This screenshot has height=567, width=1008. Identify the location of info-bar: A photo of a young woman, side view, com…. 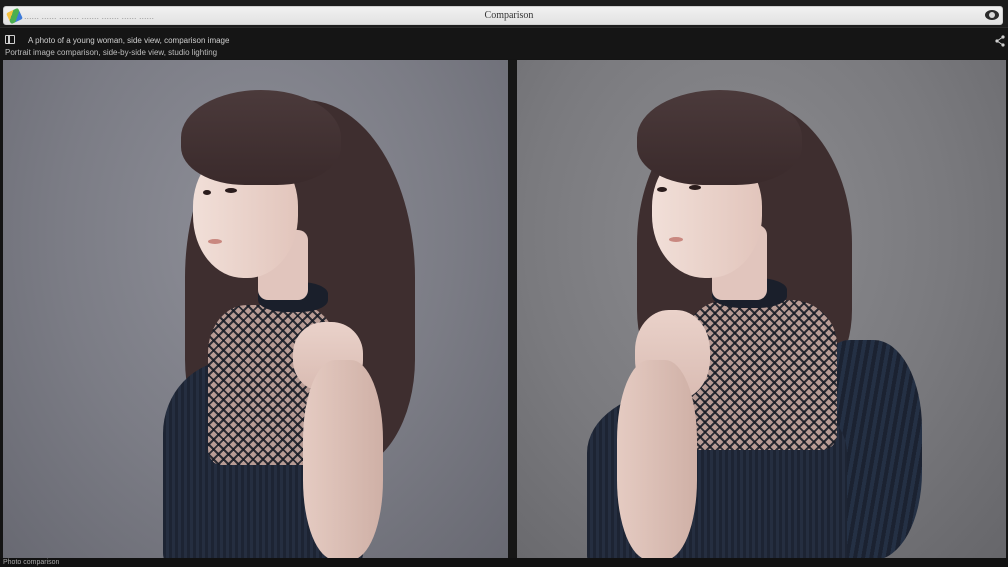
(504, 44).